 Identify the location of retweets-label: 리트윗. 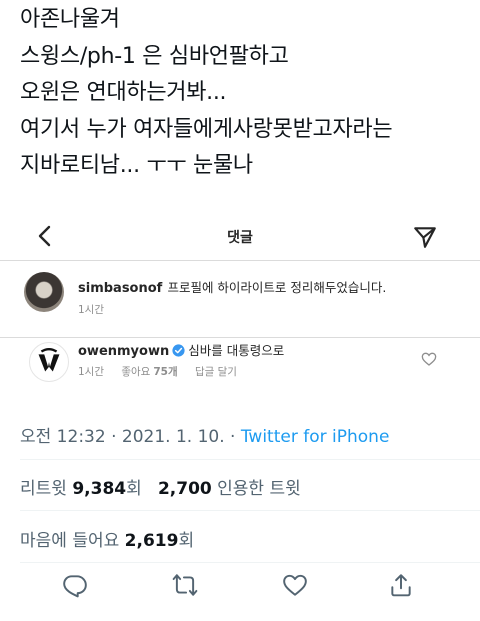
(43, 489).